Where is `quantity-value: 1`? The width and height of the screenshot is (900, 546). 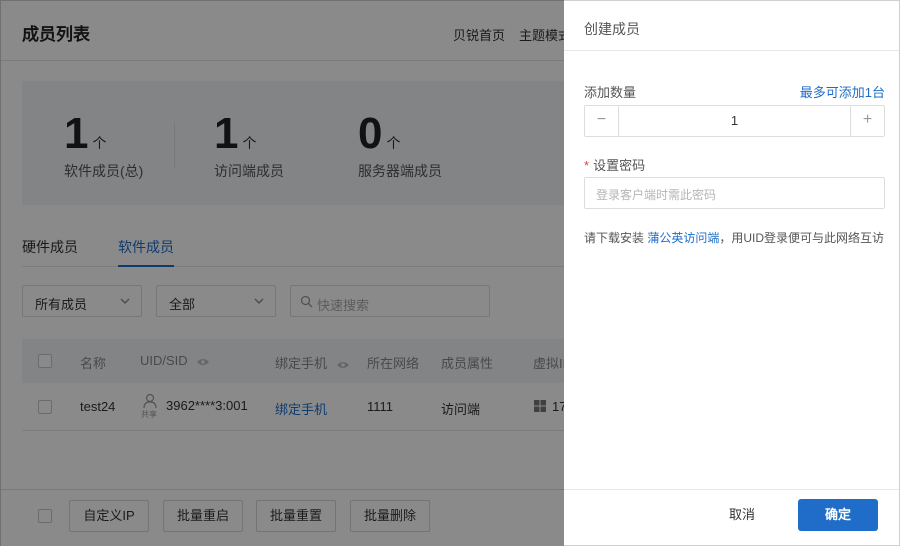
quantity-value: 1 is located at coordinates (734, 120).